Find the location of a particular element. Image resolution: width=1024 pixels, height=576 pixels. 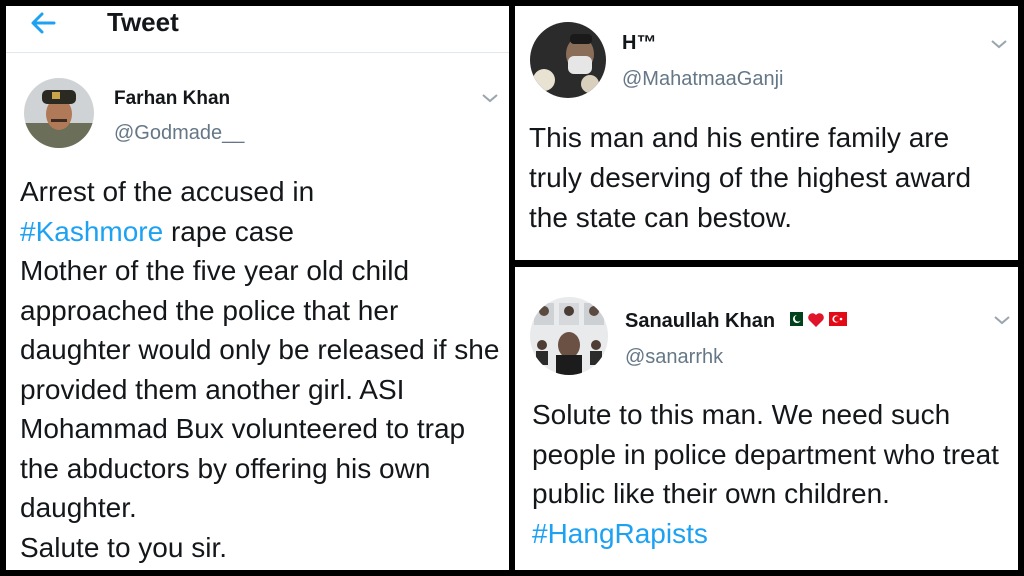

page-title: Tweet is located at coordinates (143, 22).